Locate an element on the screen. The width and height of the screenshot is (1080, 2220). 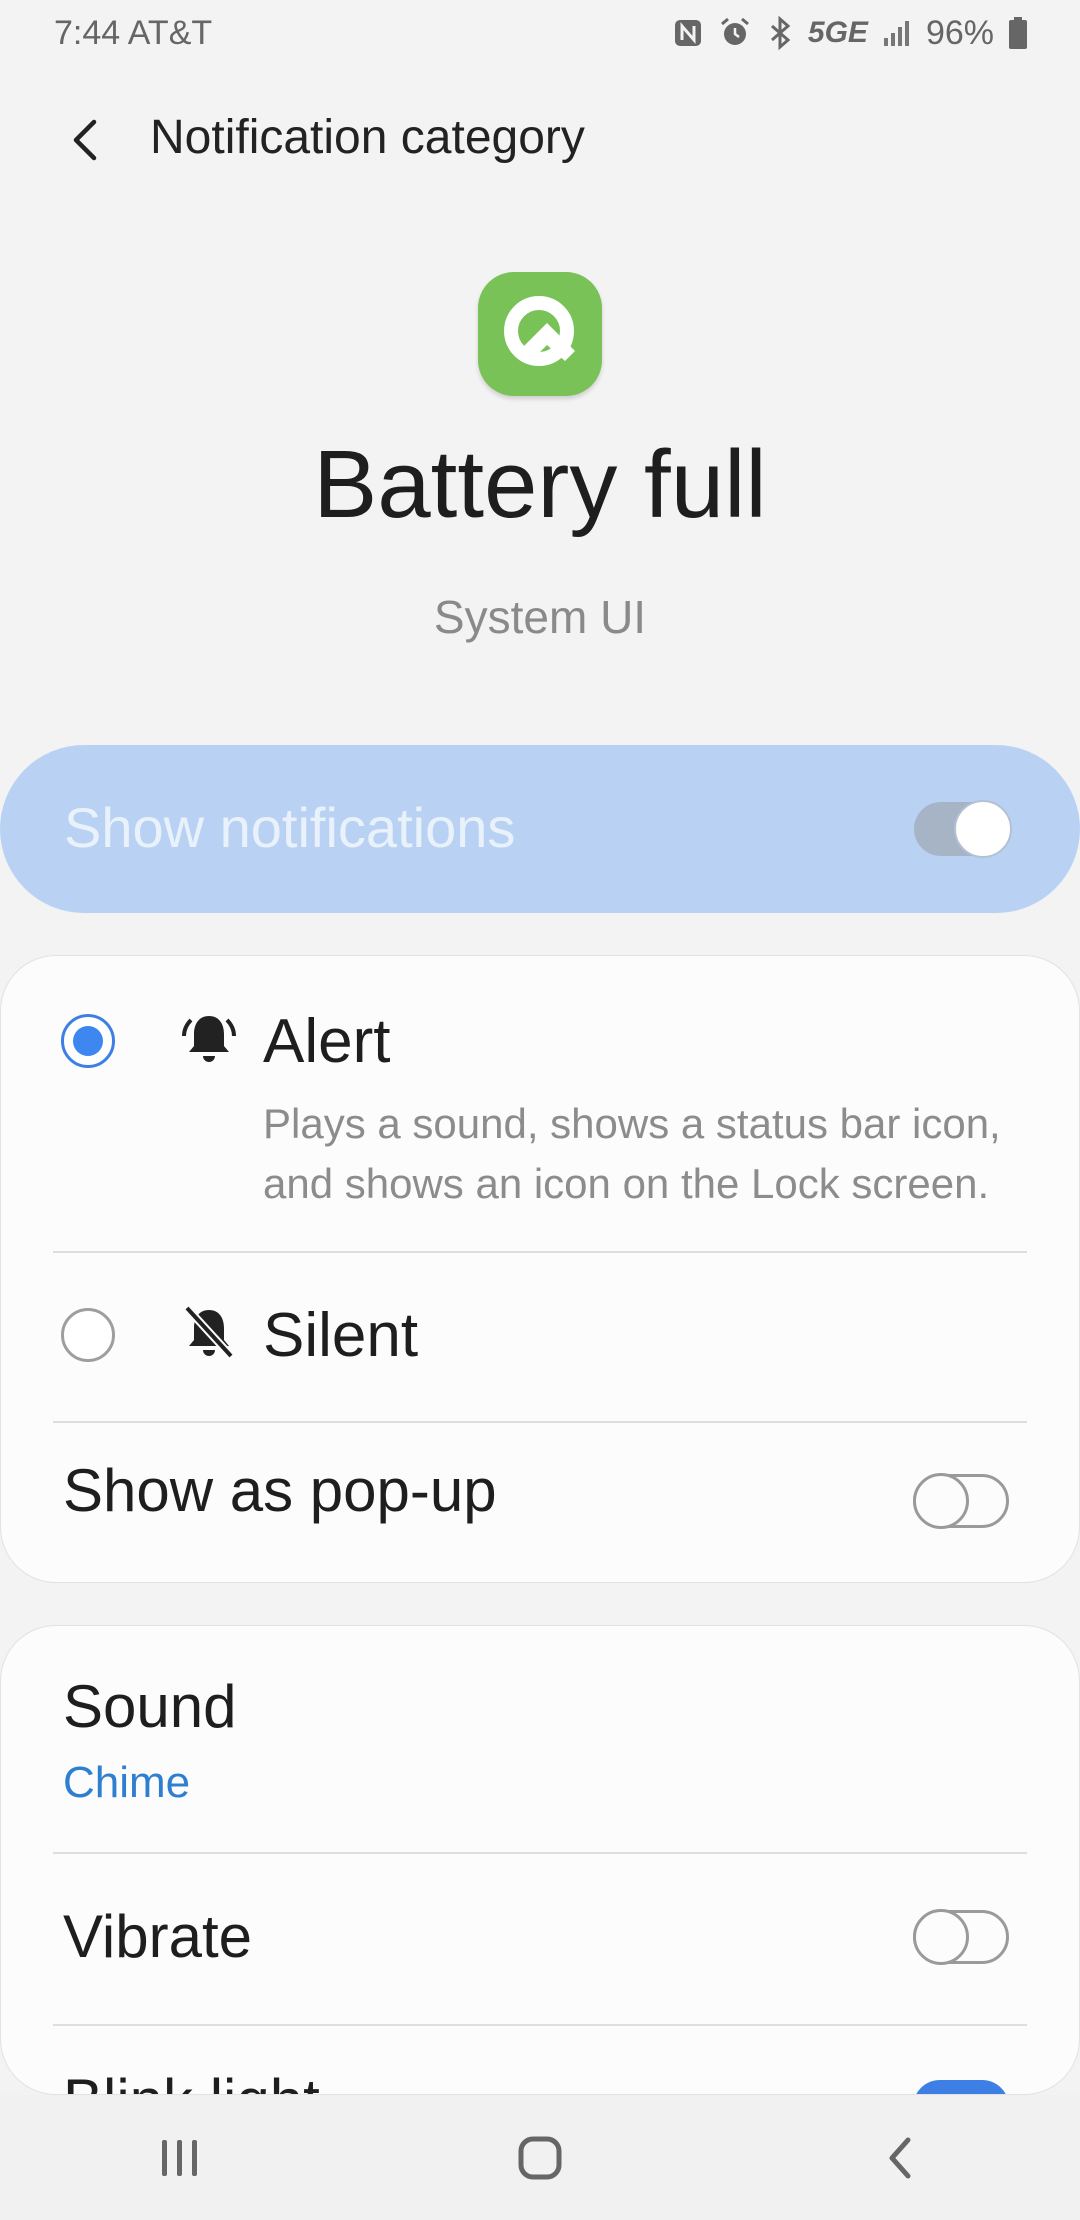
category-title: Battery full is located at coordinates (540, 484).